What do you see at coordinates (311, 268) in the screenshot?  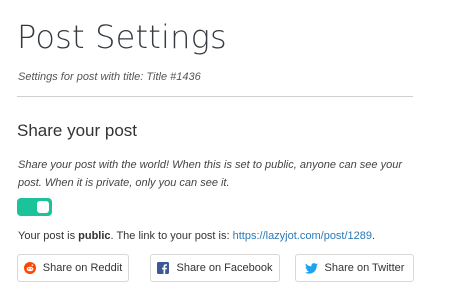 I see `twitter-icon` at bounding box center [311, 268].